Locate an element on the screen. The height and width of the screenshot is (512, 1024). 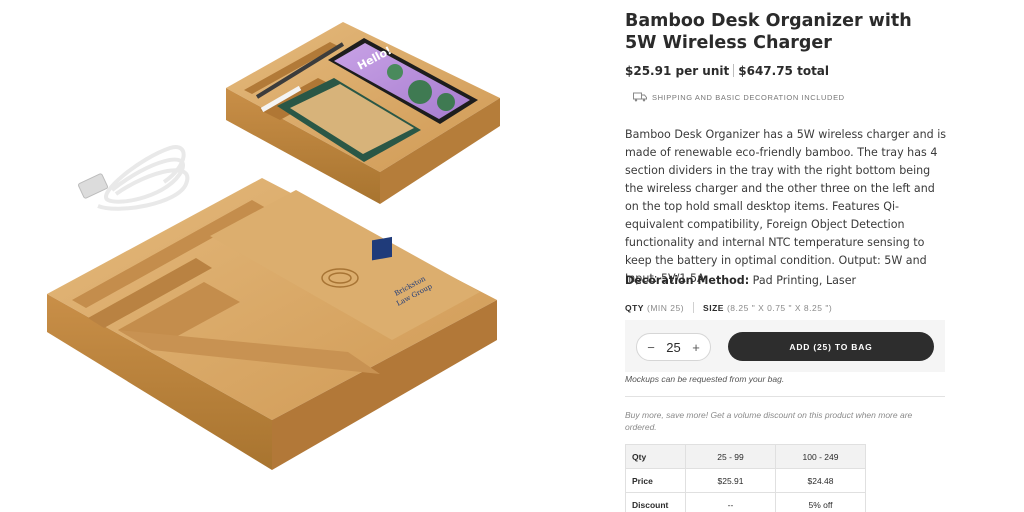
table-cell: $24.48 is located at coordinates (820, 480).